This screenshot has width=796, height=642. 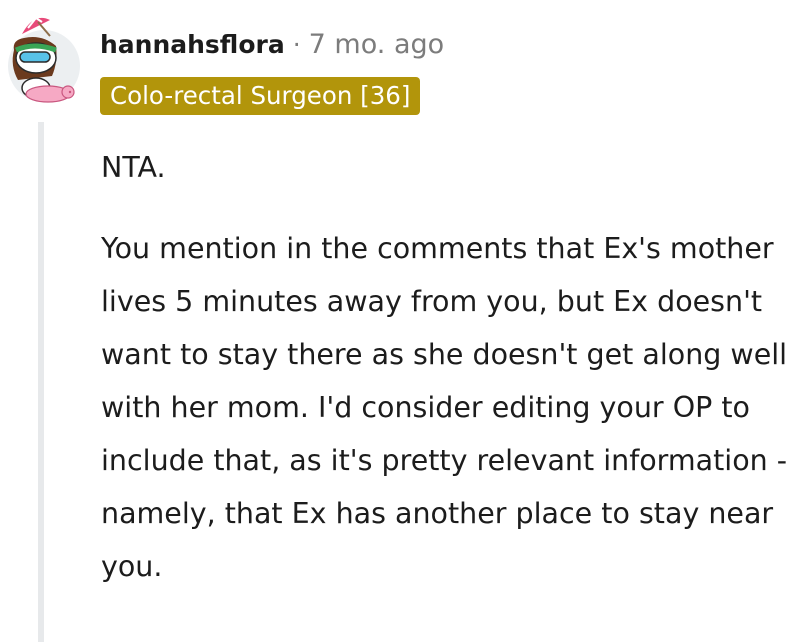 I want to click on timestamp: 7 mo. ago, so click(x=376, y=44).